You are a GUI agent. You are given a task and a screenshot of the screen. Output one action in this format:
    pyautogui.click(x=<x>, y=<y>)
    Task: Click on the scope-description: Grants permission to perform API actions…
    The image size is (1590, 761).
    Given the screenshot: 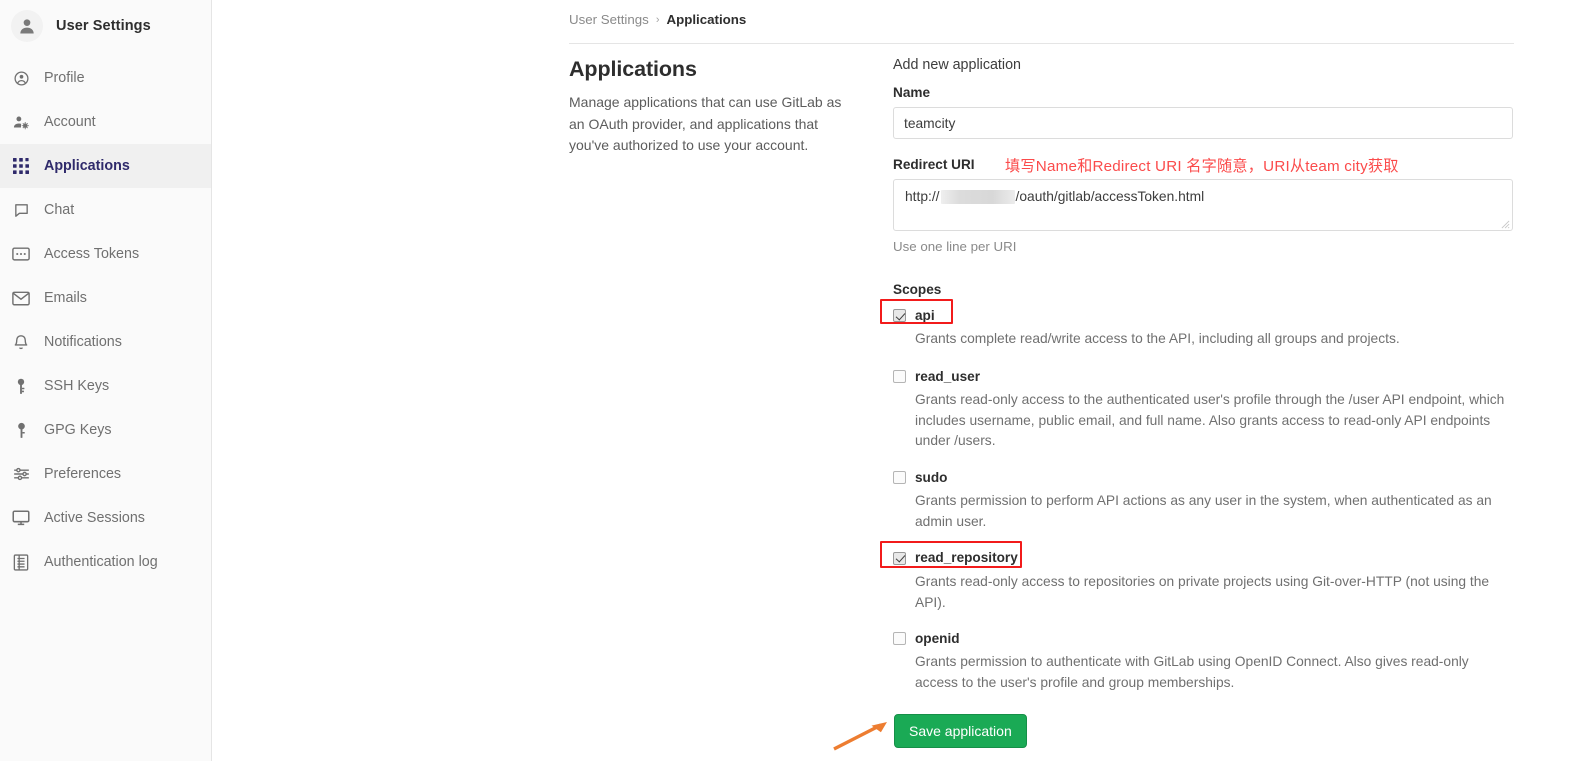 What is the action you would take?
    pyautogui.click(x=1203, y=511)
    